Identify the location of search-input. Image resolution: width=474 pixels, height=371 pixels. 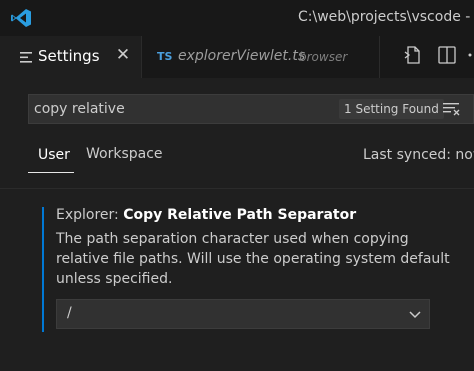
(179, 109).